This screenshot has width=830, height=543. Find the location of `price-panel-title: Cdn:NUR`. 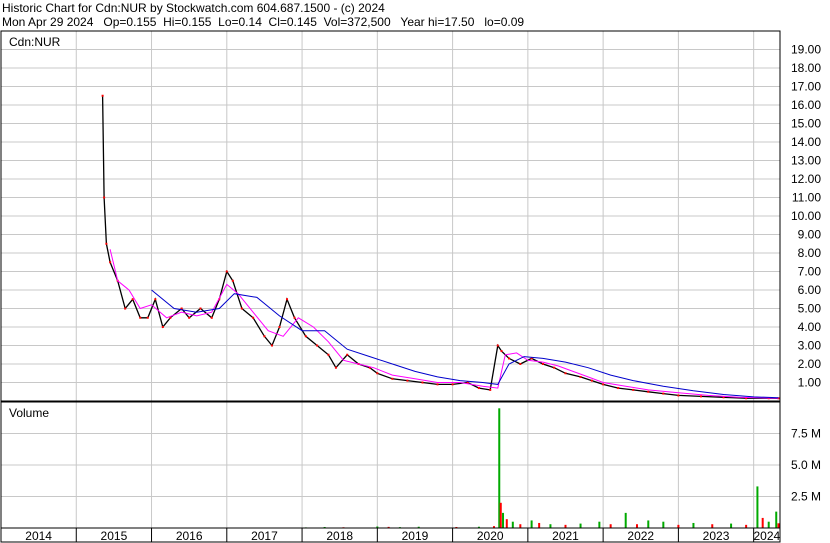

price-panel-title: Cdn:NUR is located at coordinates (35, 42).